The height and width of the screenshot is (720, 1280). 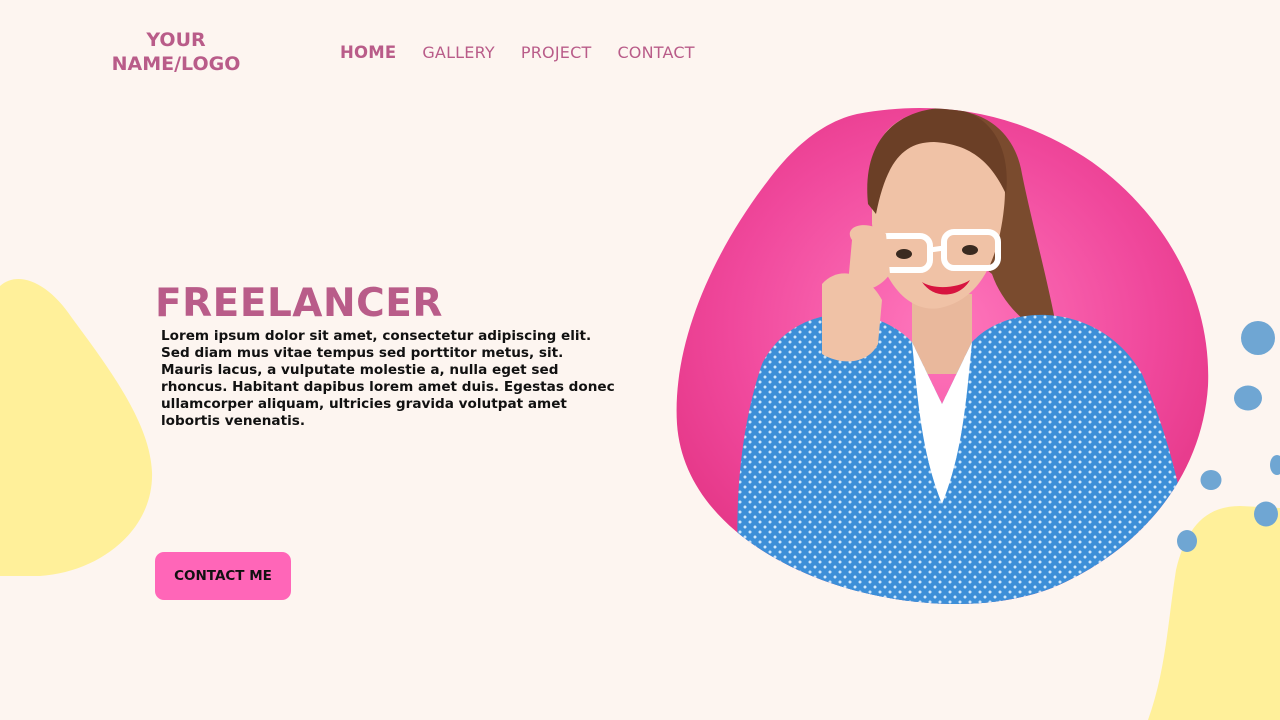 What do you see at coordinates (176, 64) in the screenshot?
I see `logo-line-2: NAME/LOGO` at bounding box center [176, 64].